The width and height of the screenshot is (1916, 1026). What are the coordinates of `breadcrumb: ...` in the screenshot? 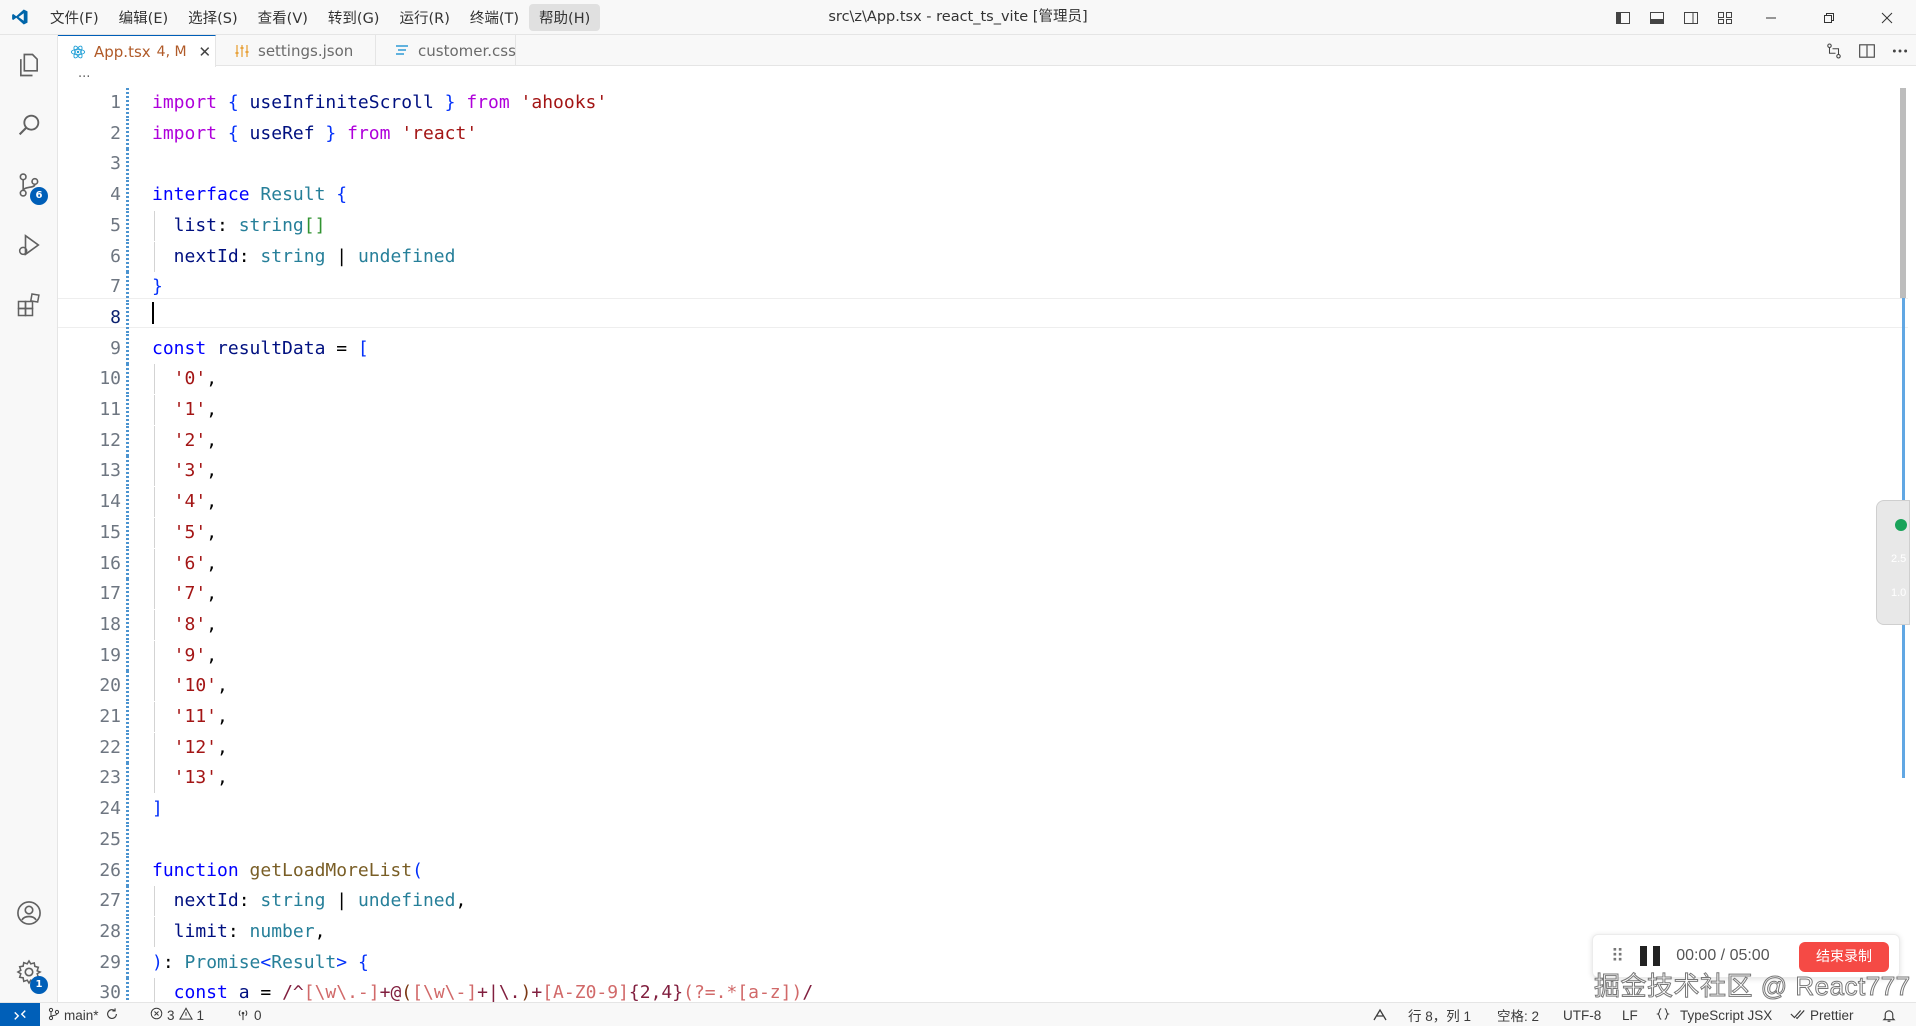 It's located at (987, 77).